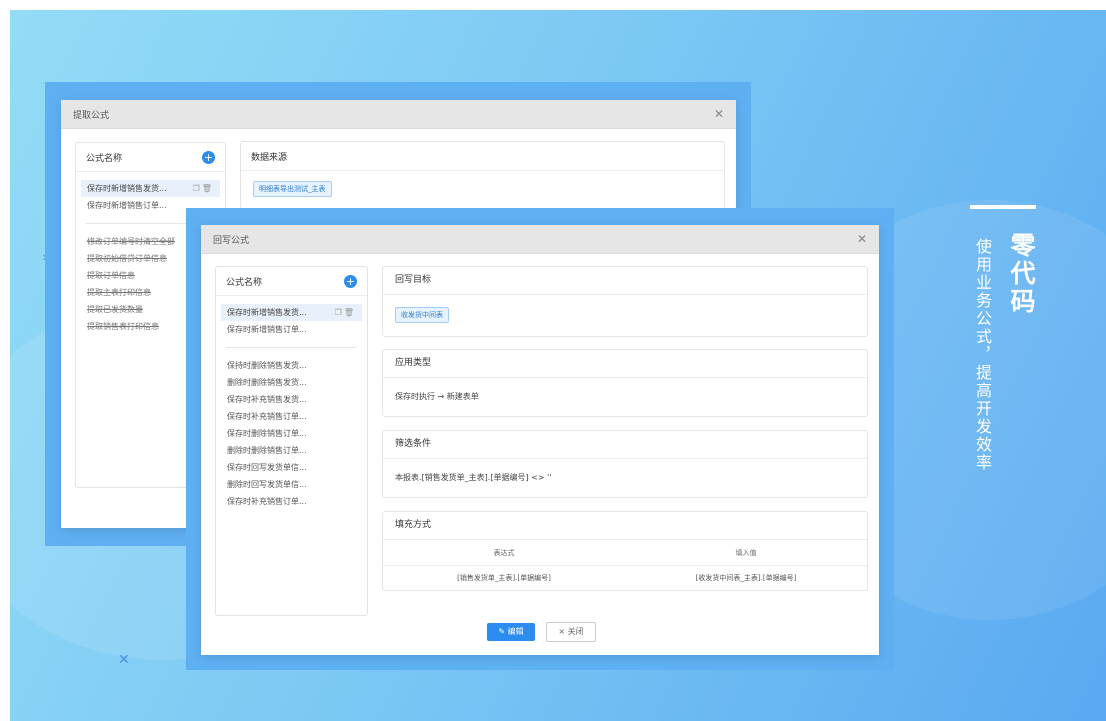  Describe the element at coordinates (422, 315) in the screenshot. I see `target-tag: 收发货中间表` at that location.